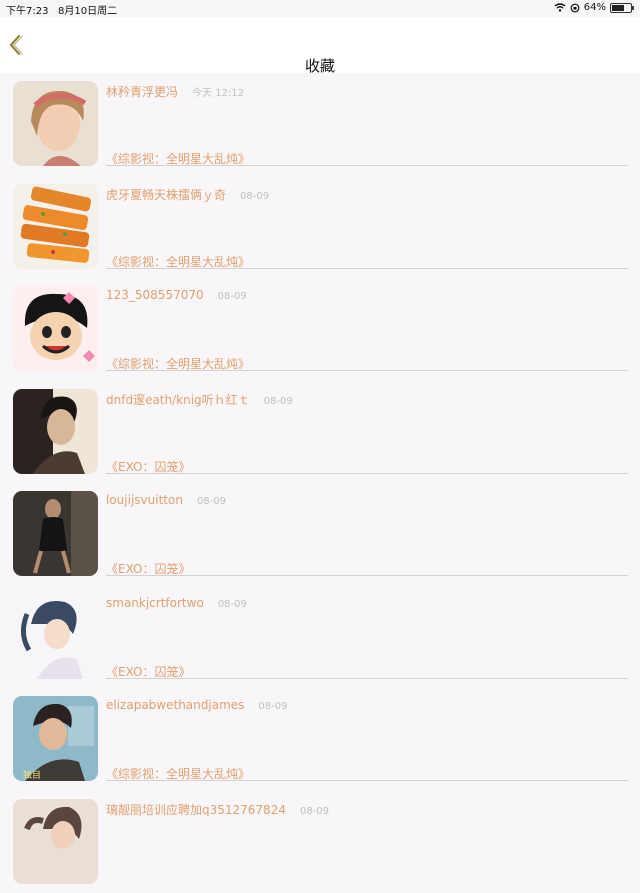 The height and width of the screenshot is (893, 640). What do you see at coordinates (176, 295) in the screenshot?
I see `item-name: 123_50855707008-09` at bounding box center [176, 295].